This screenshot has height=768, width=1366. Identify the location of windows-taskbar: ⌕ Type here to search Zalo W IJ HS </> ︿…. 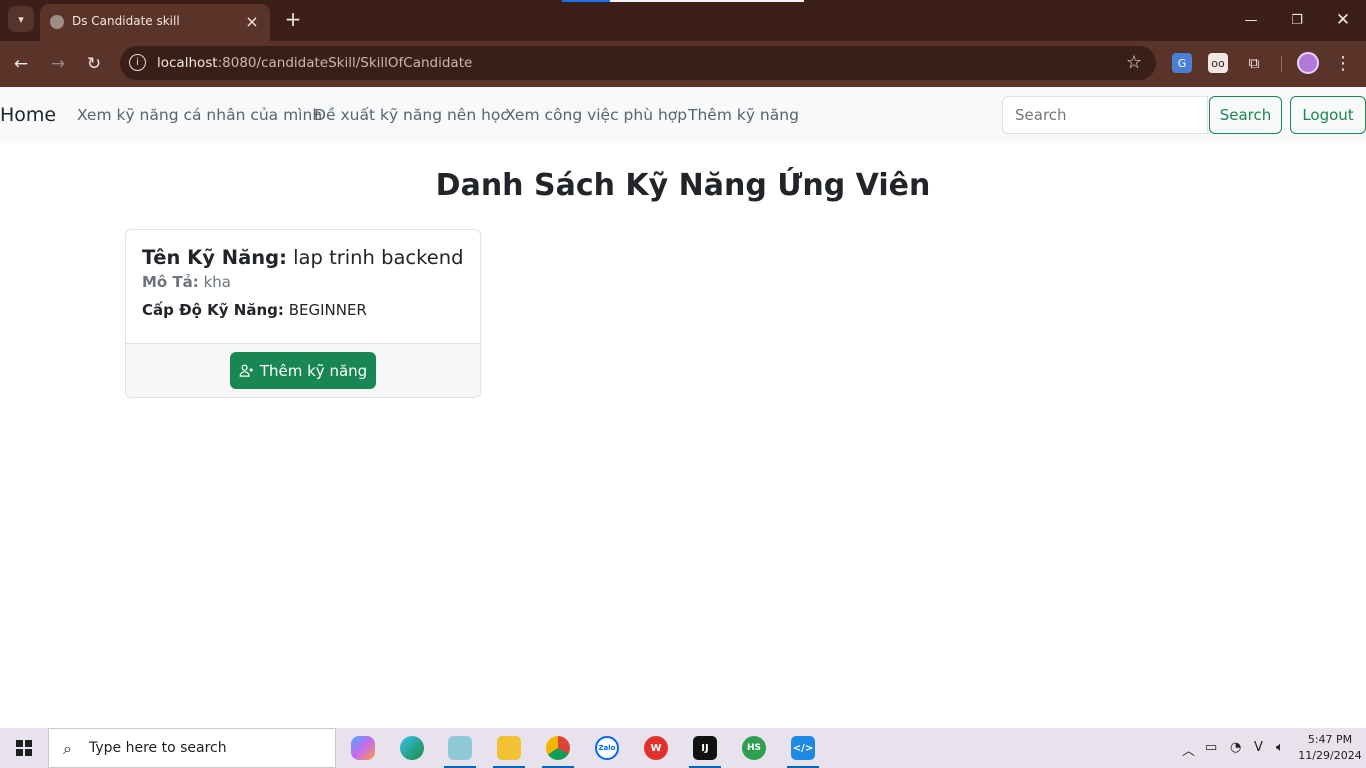
(683, 748).